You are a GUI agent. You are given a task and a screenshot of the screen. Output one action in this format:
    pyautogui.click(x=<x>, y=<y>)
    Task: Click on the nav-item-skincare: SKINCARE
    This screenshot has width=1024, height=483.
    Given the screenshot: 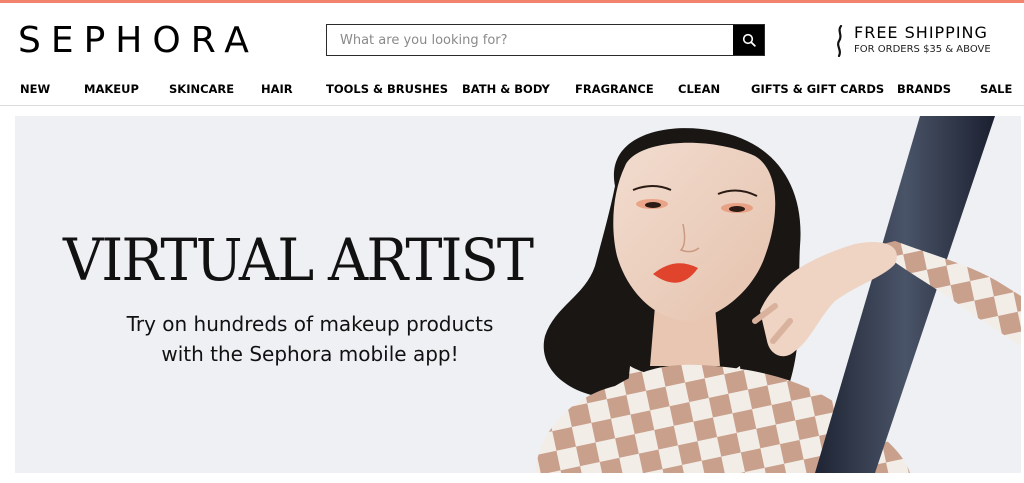 What is the action you would take?
    pyautogui.click(x=201, y=89)
    